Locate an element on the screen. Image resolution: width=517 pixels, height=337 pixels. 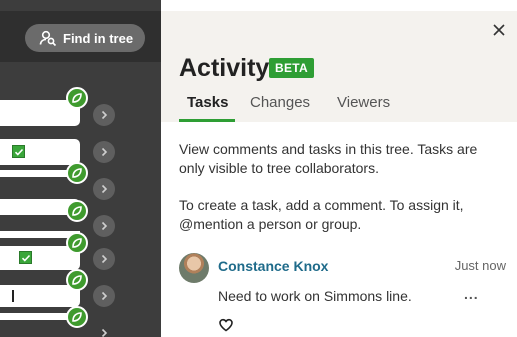
close-button is located at coordinates (499, 32).